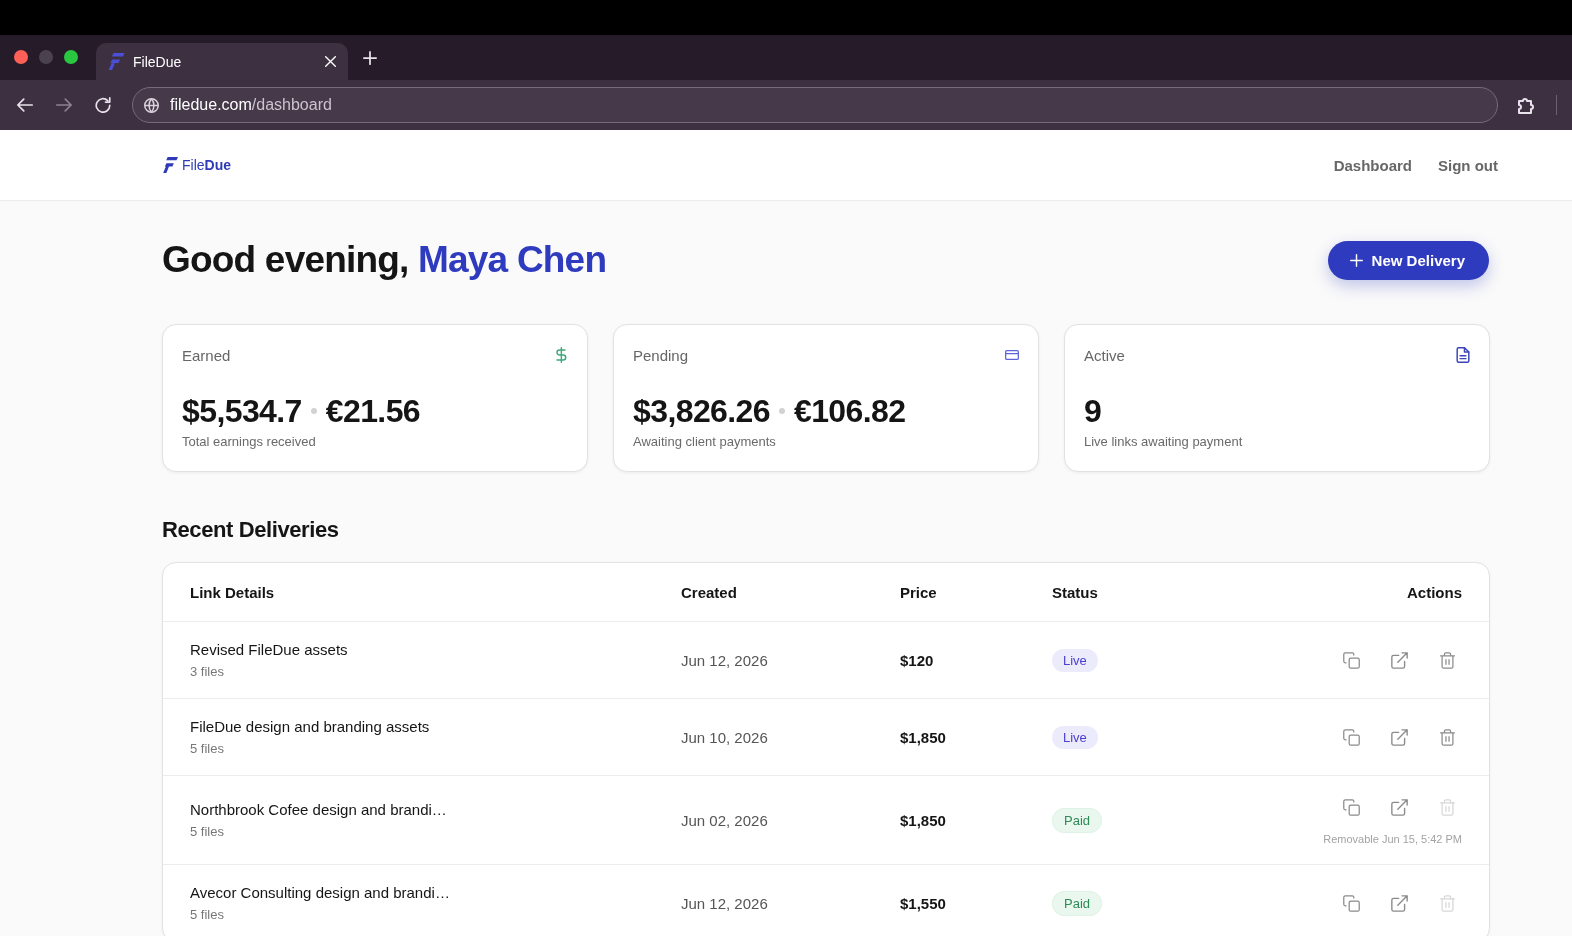 This screenshot has height=936, width=1572. Describe the element at coordinates (1093, 411) in the screenshot. I see `stat-value: 9` at that location.